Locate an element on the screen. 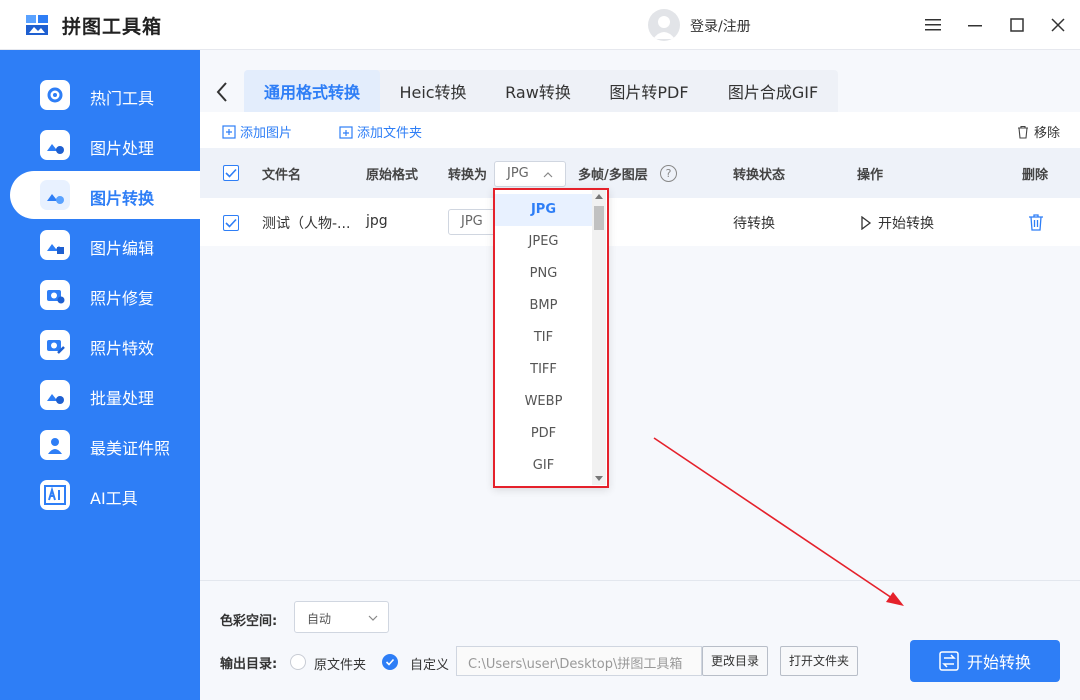 This screenshot has width=1080, height=700. sidebar-item-label: 图片编辑 is located at coordinates (122, 248).